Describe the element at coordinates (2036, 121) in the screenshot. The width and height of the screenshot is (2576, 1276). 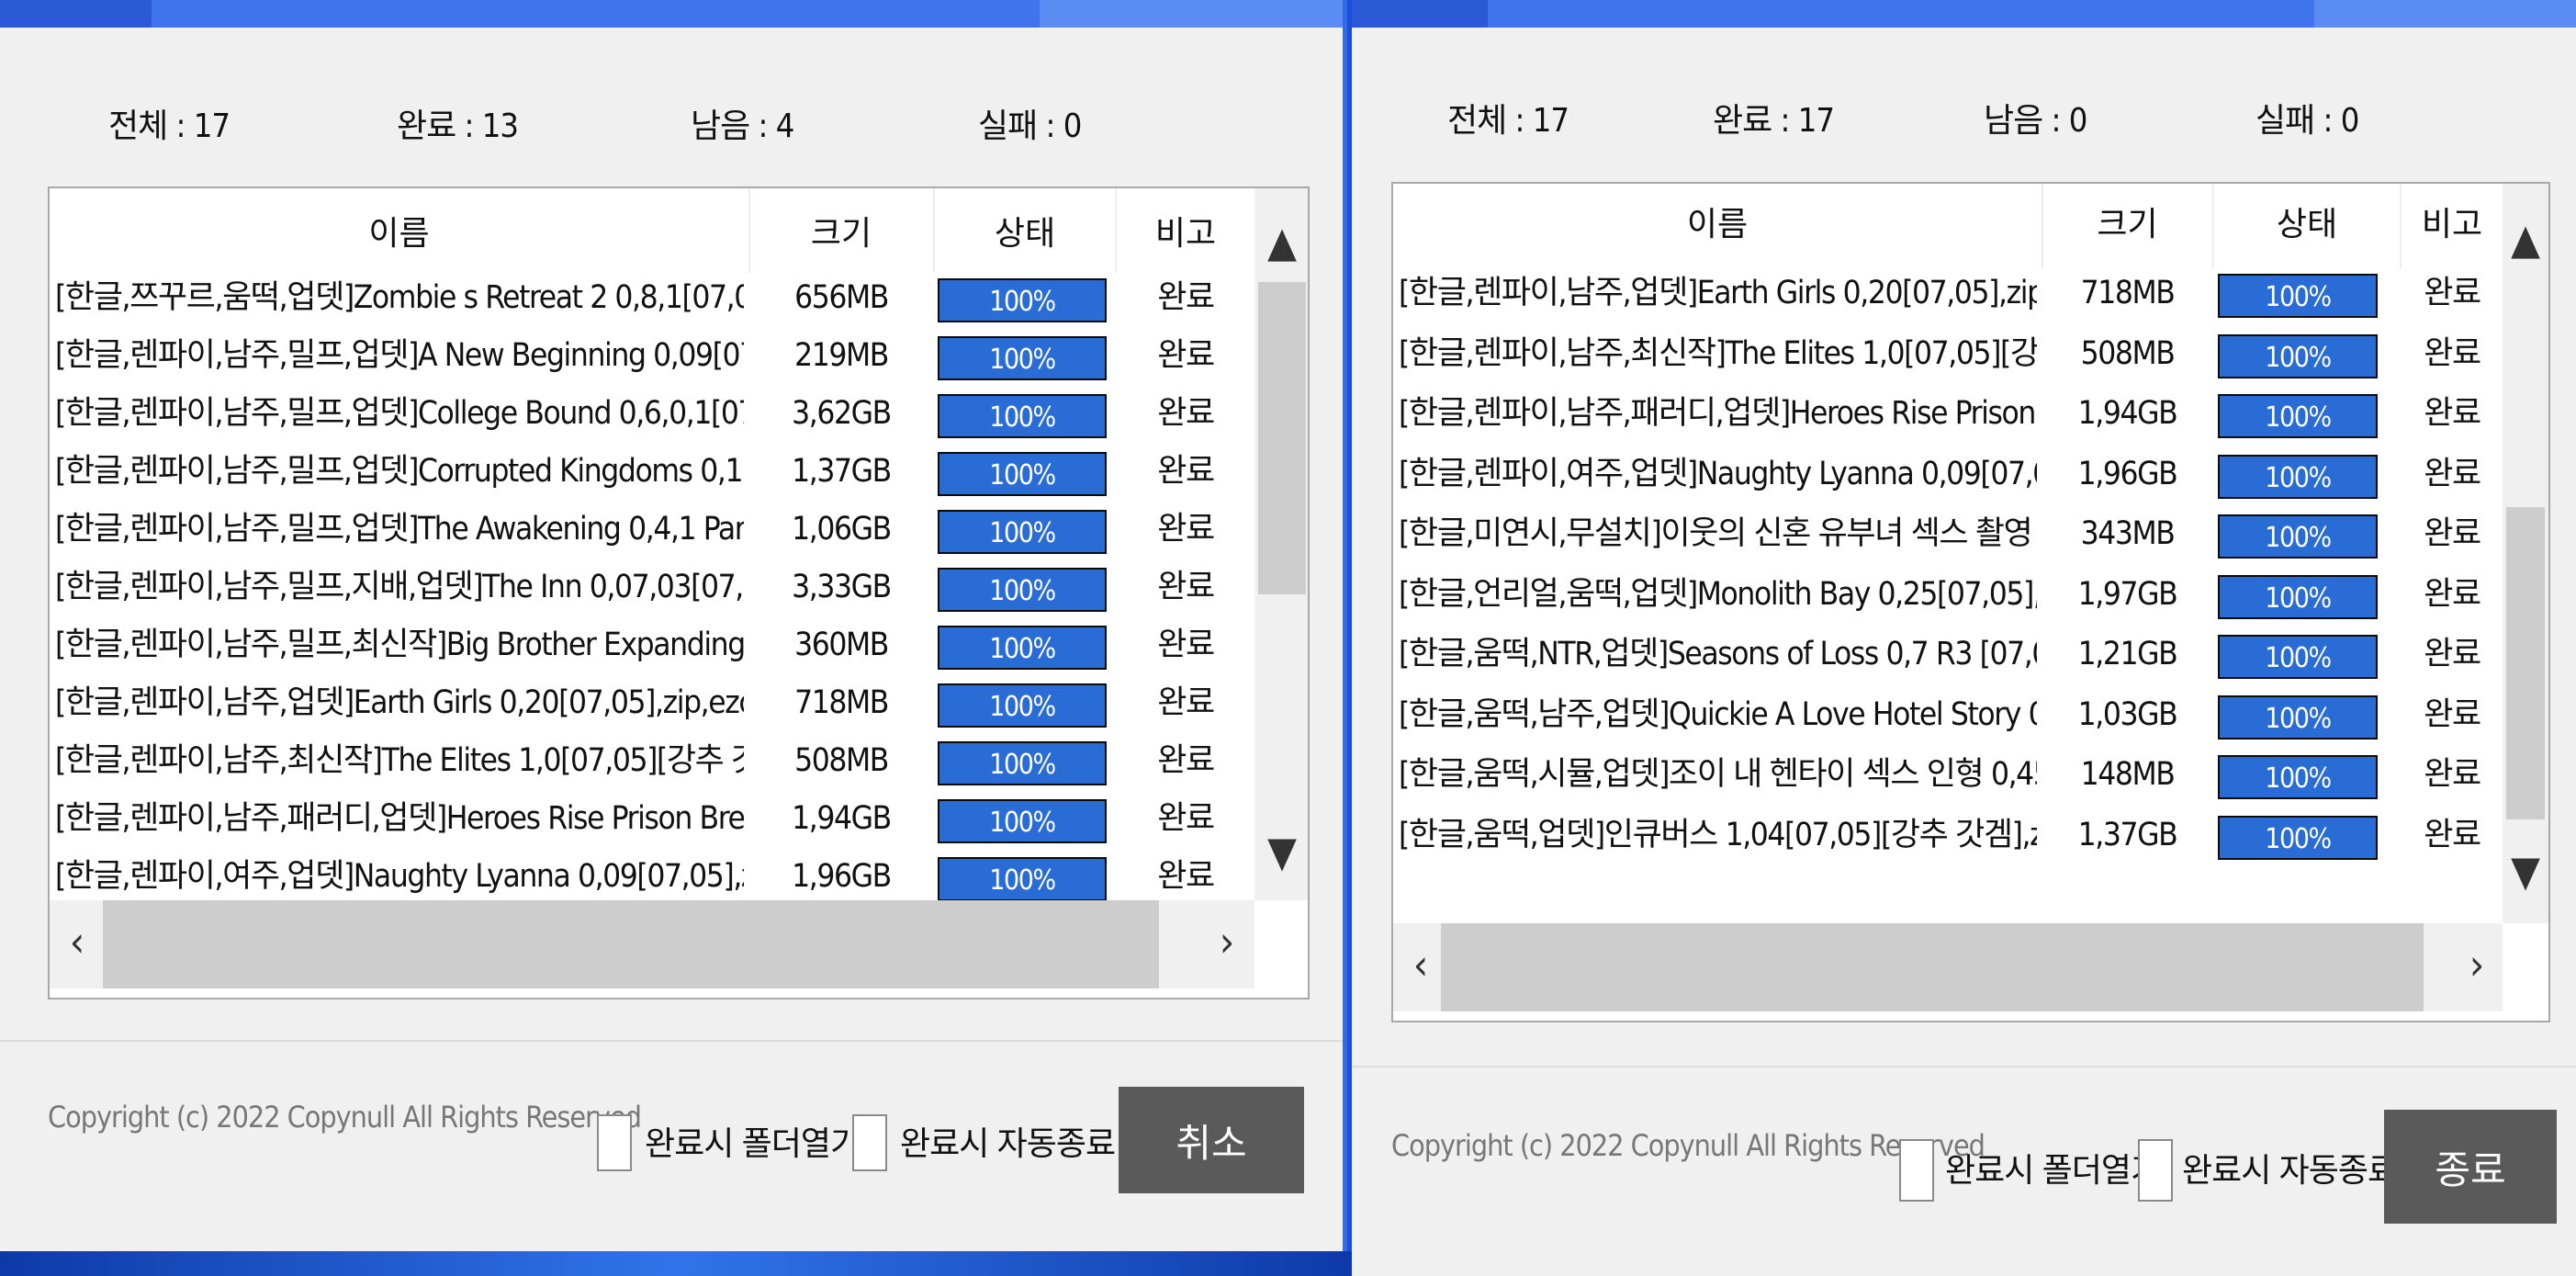
I see `stat-remaining: 남음 : 0` at that location.